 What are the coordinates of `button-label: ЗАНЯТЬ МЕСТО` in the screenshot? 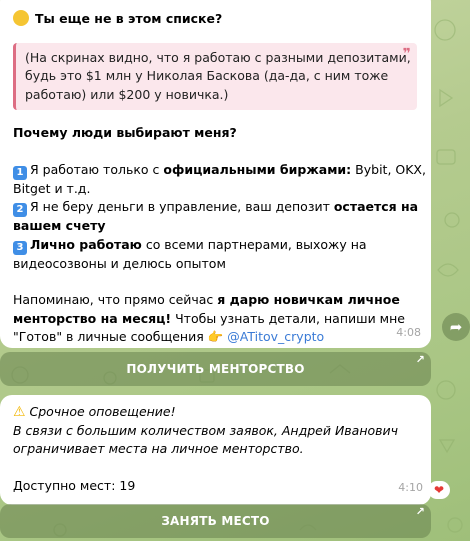 It's located at (215, 521).